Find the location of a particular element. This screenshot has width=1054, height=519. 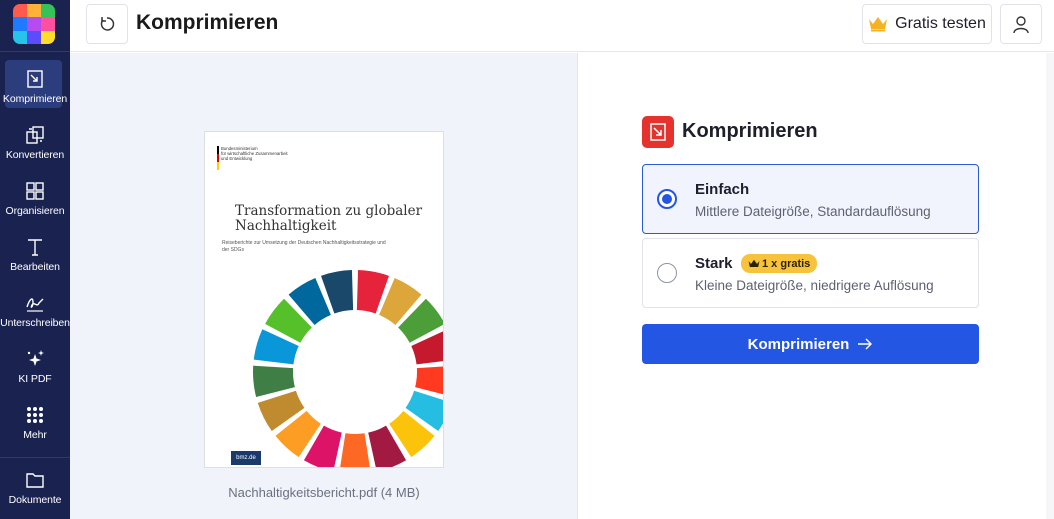

convert-icon is located at coordinates (35, 135).